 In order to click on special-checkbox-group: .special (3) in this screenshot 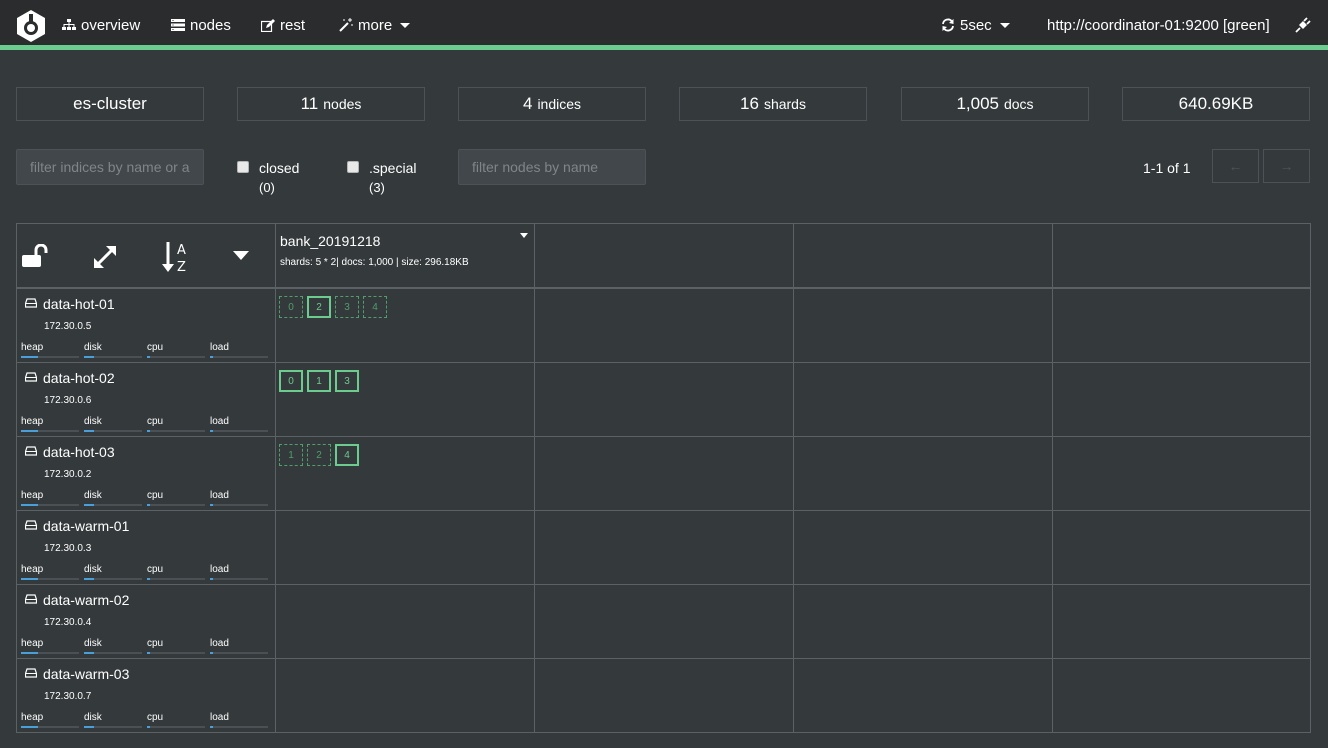, I will do `click(381, 178)`.